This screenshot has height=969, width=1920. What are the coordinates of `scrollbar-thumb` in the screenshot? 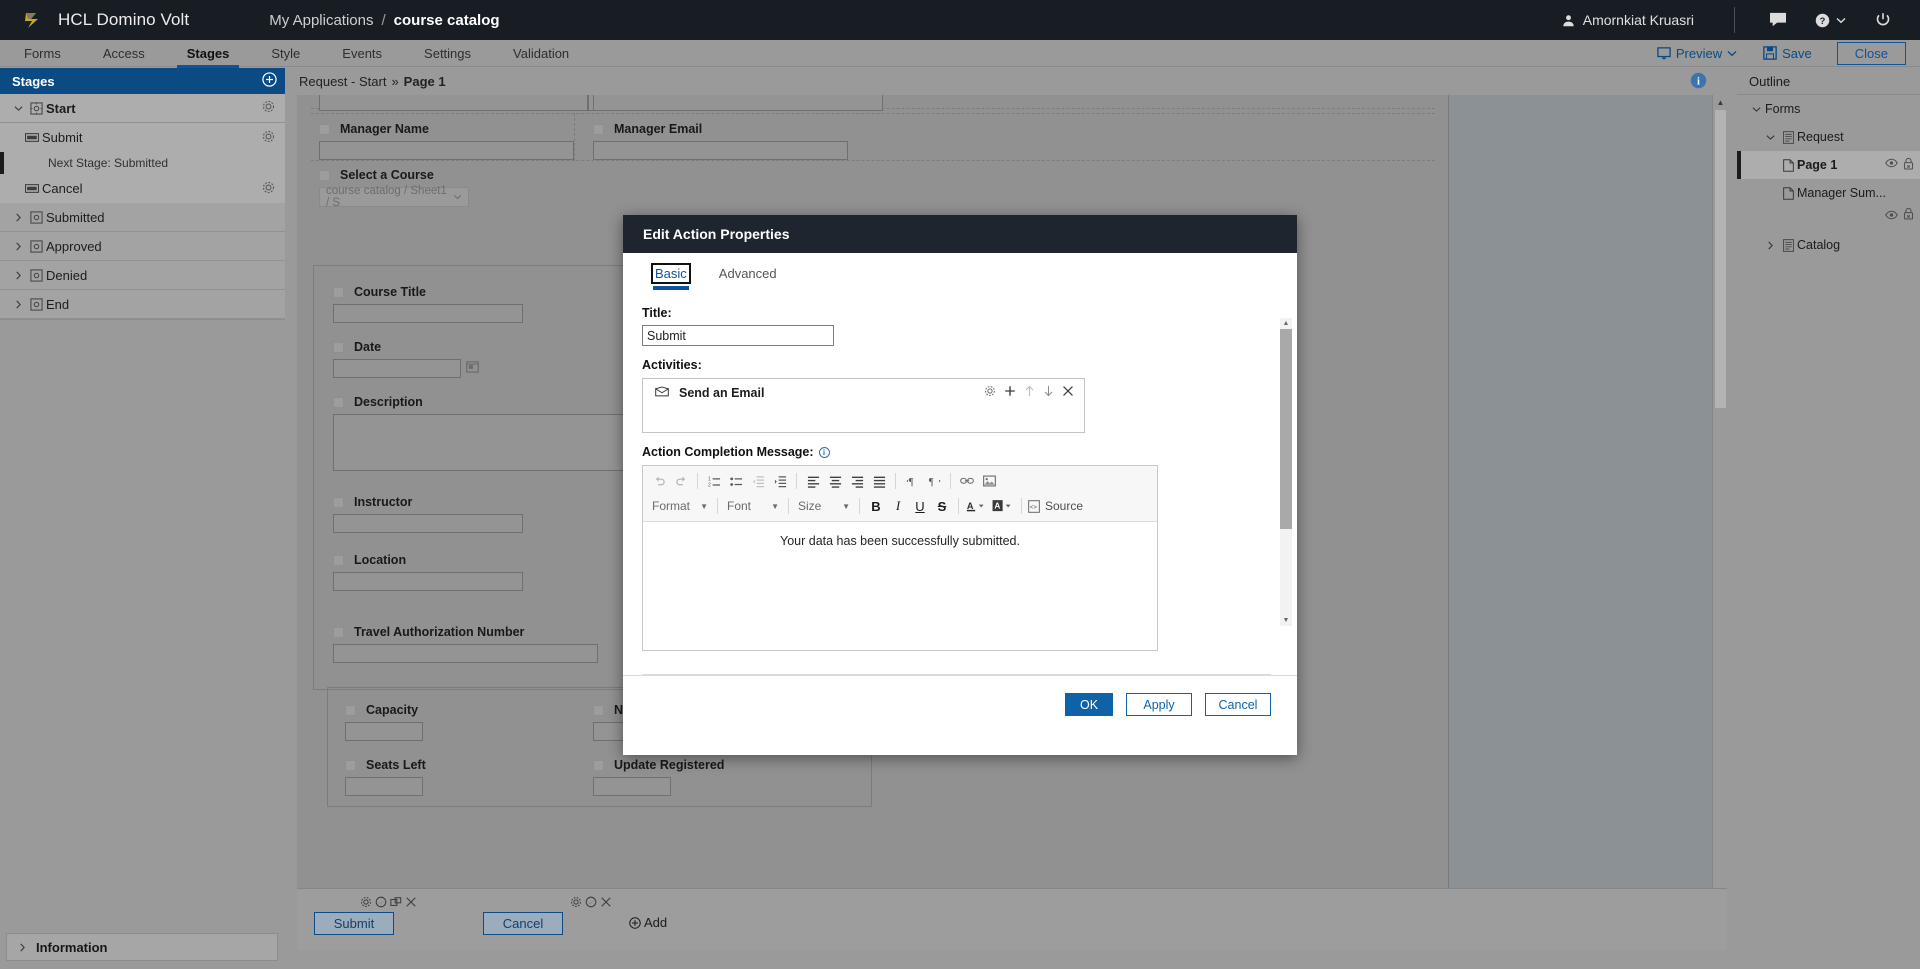 It's located at (1286, 429).